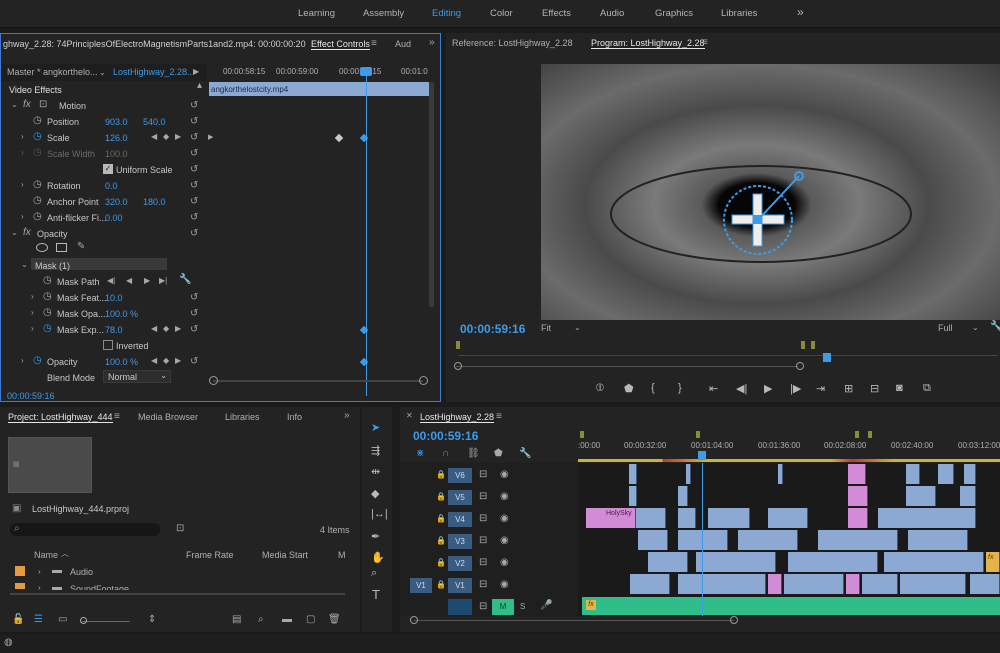 This screenshot has width=1000, height=653. I want to click on mask-label: Mask (1), so click(52, 266).